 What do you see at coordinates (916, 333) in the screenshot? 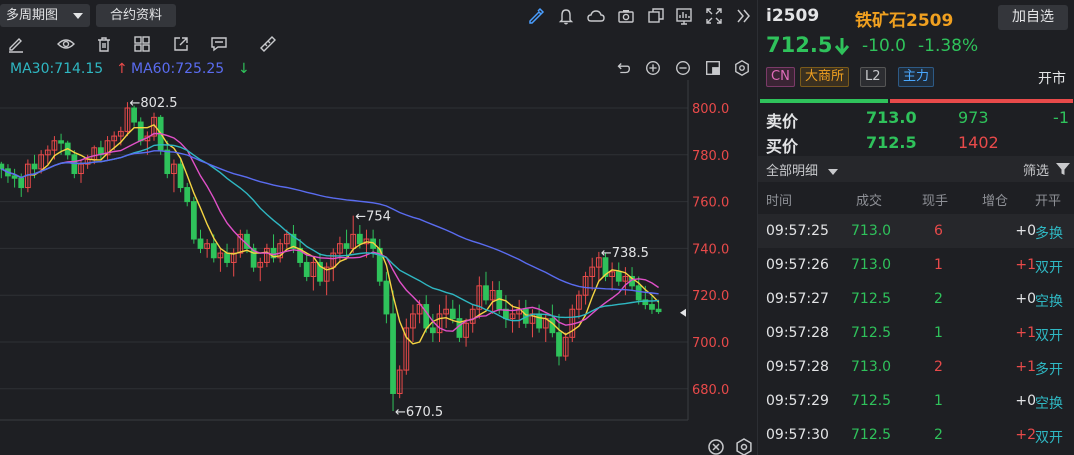
I see `tick-row: 09:57:28 712.5 1 +1 双开` at bounding box center [916, 333].